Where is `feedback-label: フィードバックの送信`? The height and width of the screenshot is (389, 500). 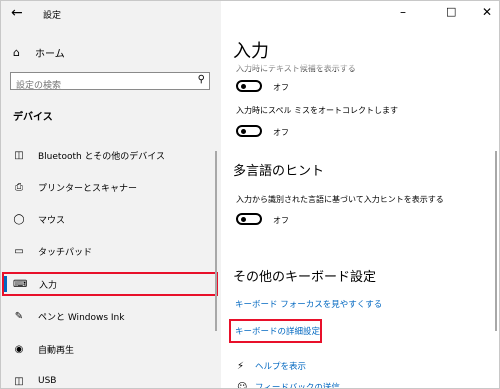
feedback-label: フィードバックの送信 is located at coordinates (297, 386).